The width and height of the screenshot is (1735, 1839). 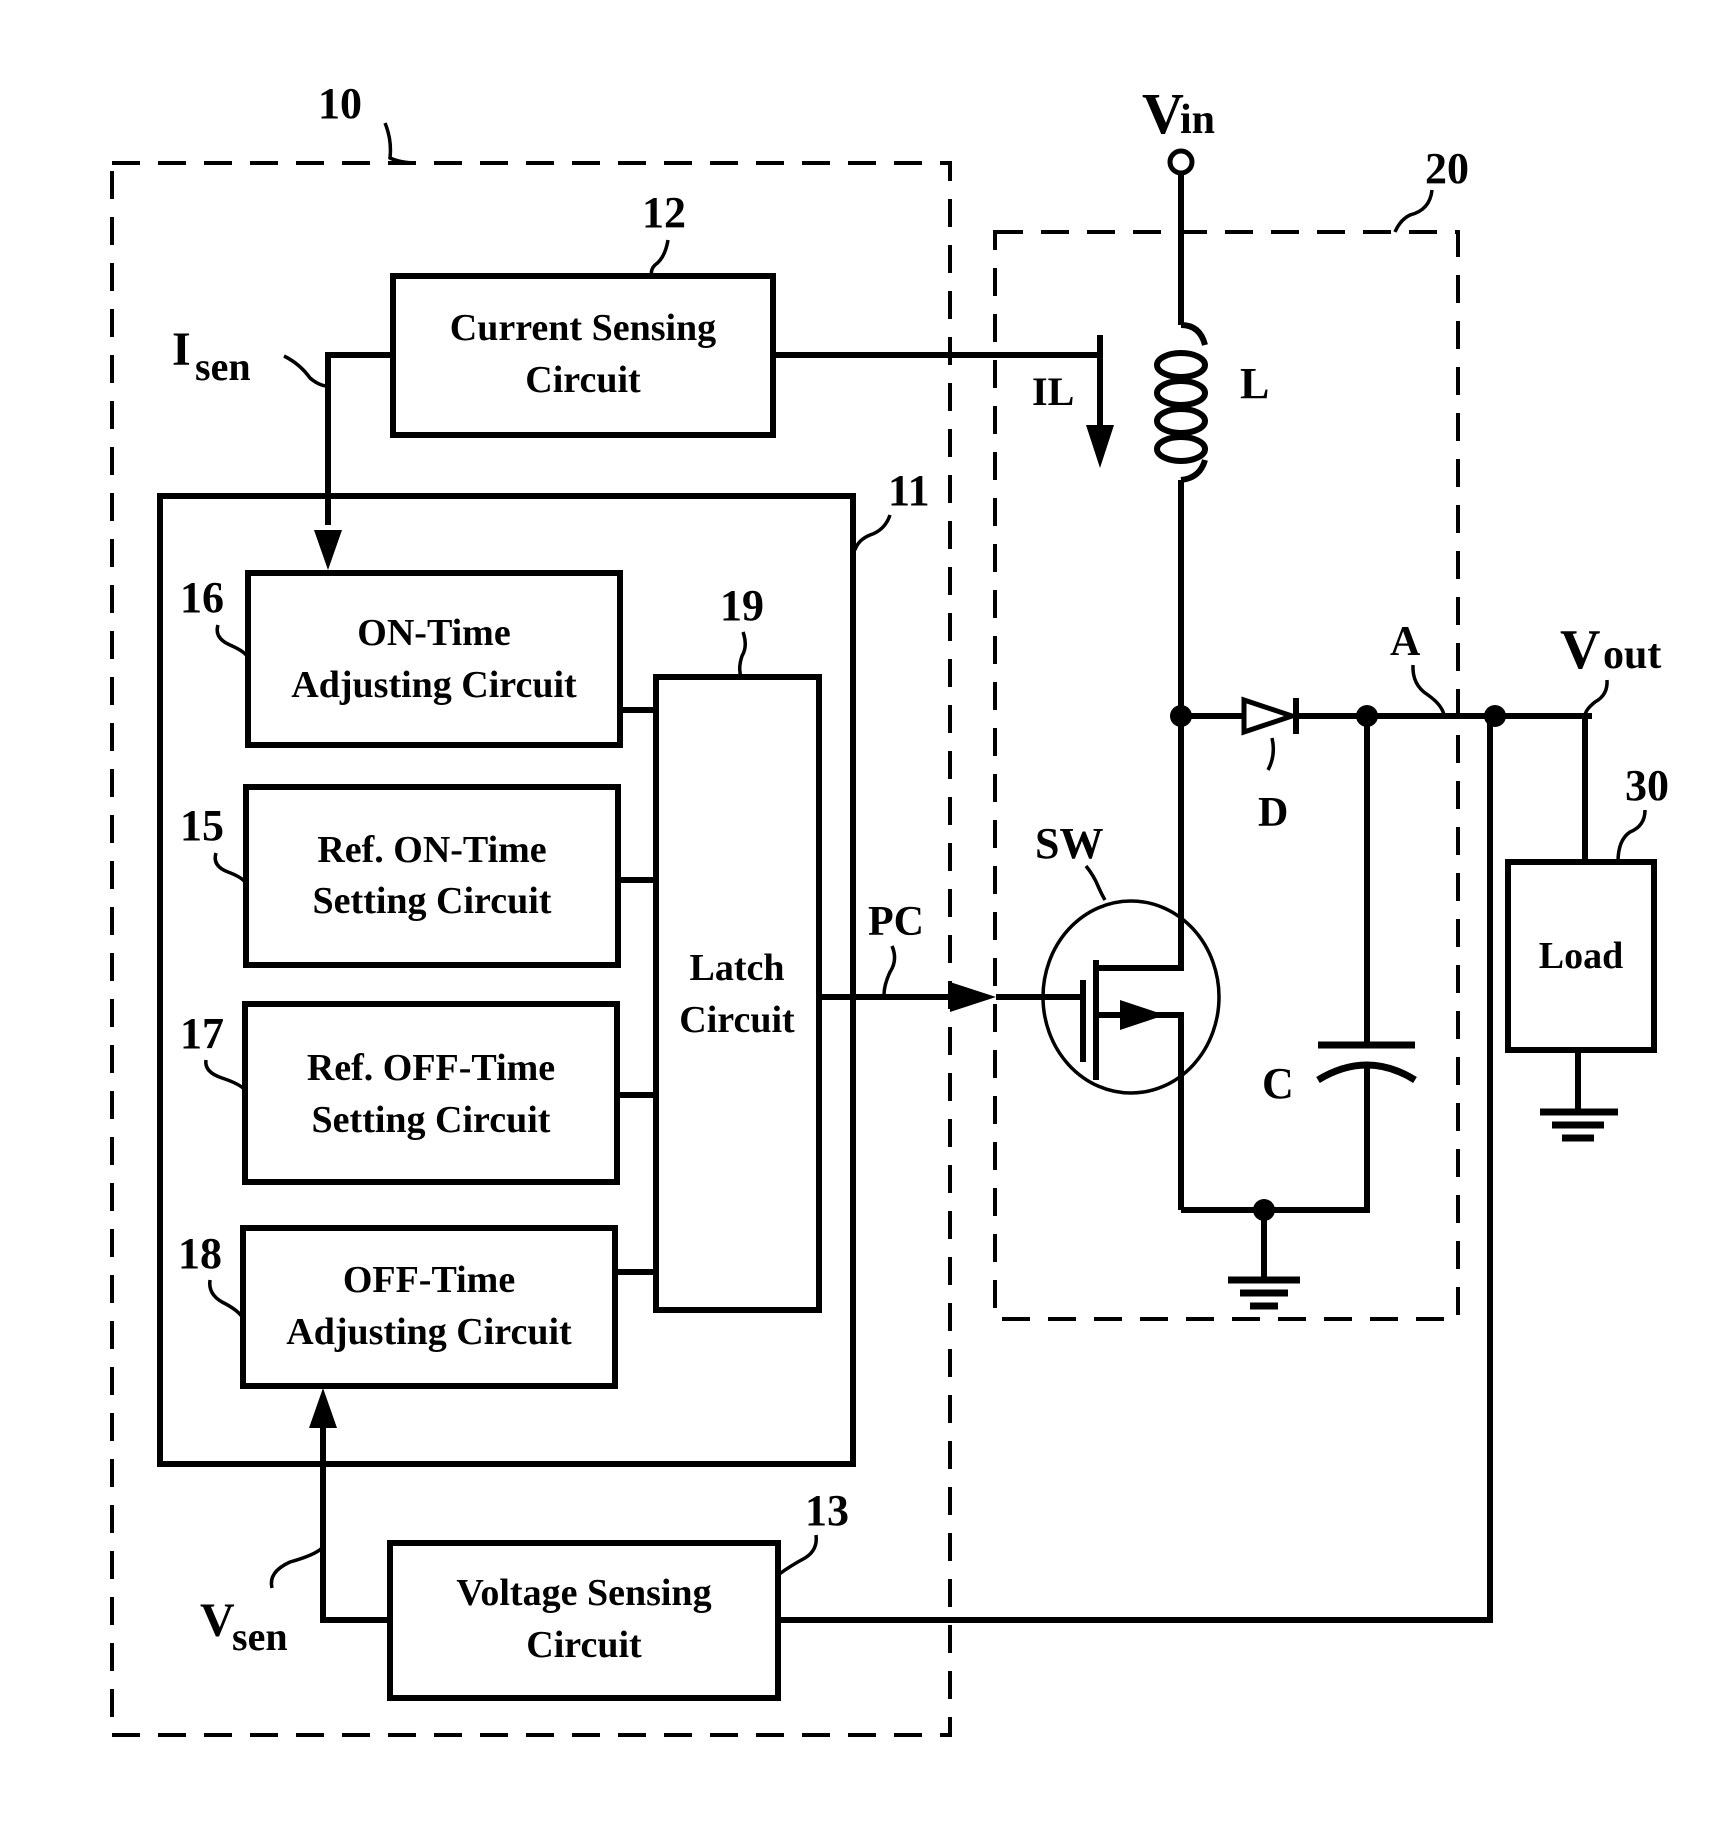 I want to click on vin-label: V, so click(x=1163, y=113).